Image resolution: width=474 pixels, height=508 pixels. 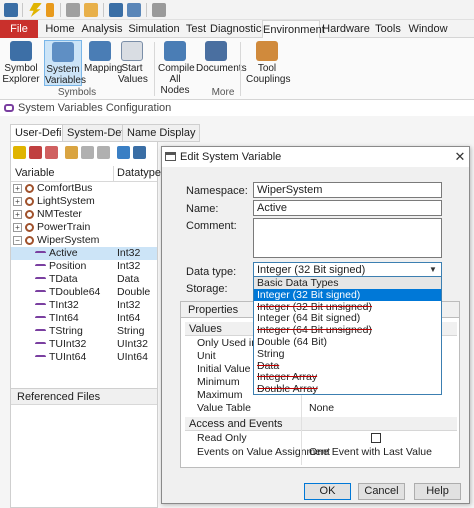 I want to click on tree-variable-row: TInt64 Int64, so click(x=84, y=318).